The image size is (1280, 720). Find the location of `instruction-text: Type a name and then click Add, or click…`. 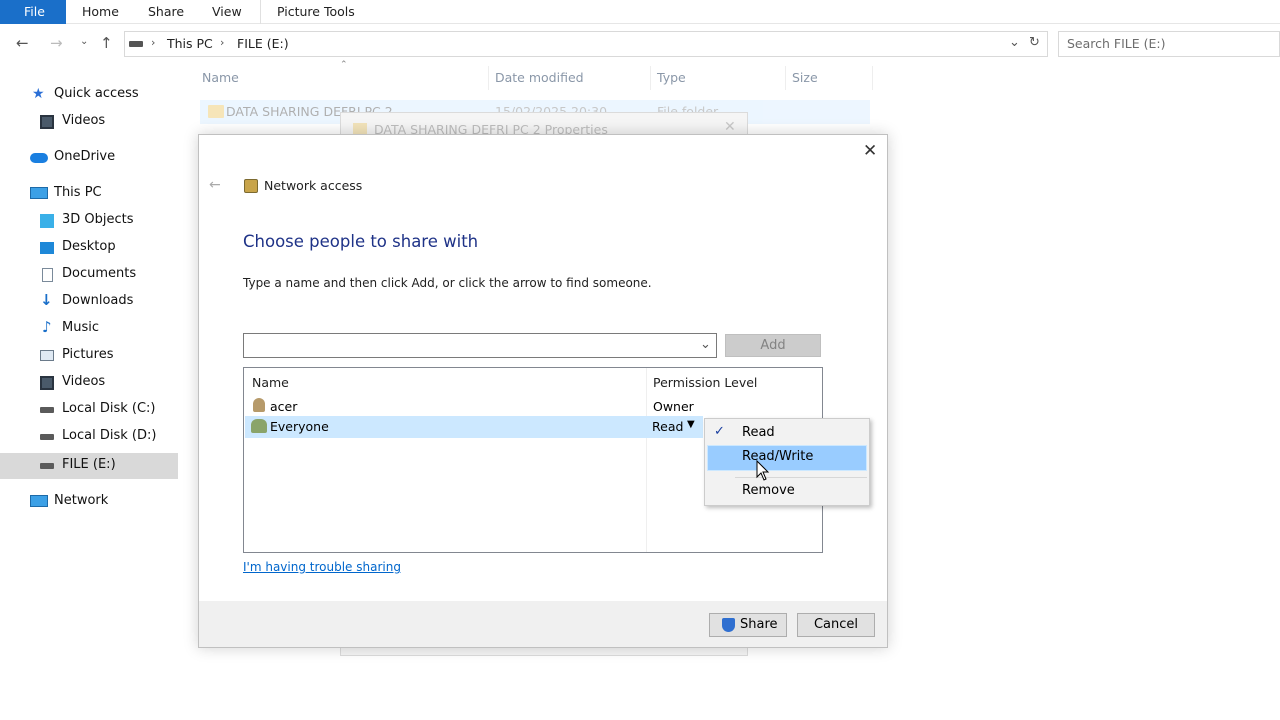

instruction-text: Type a name and then click Add, or click… is located at coordinates (447, 283).